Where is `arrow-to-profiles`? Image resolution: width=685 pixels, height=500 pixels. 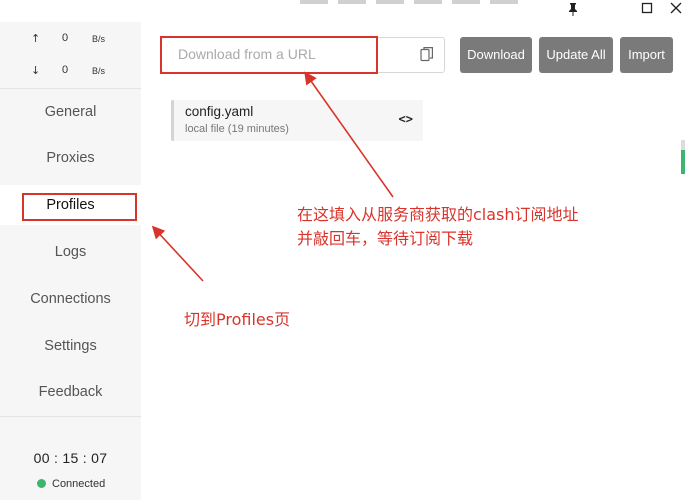 arrow-to-profiles is located at coordinates (177, 253).